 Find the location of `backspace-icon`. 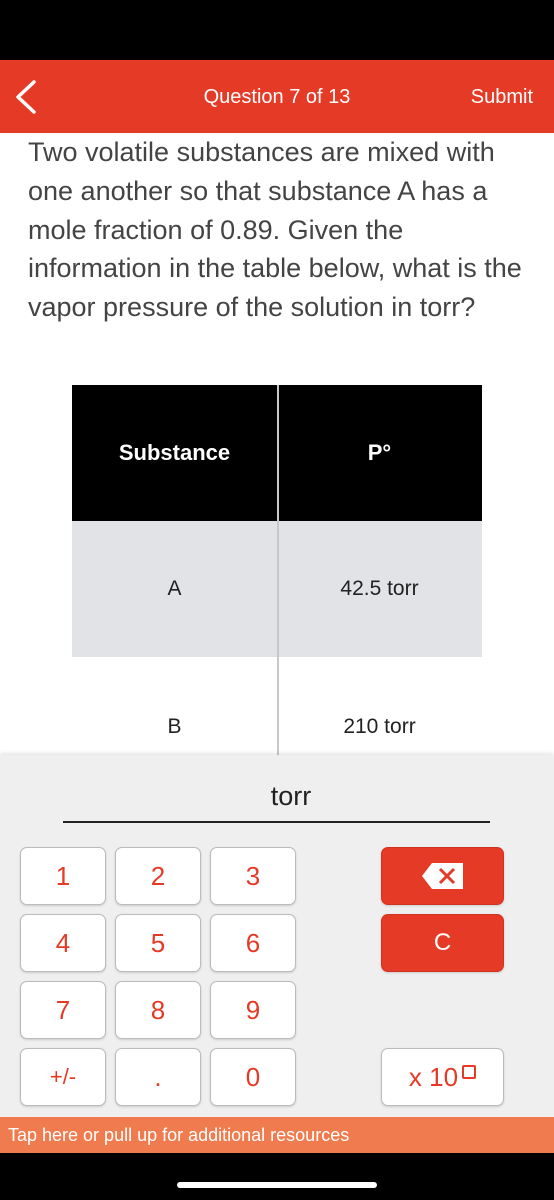

backspace-icon is located at coordinates (442, 876).